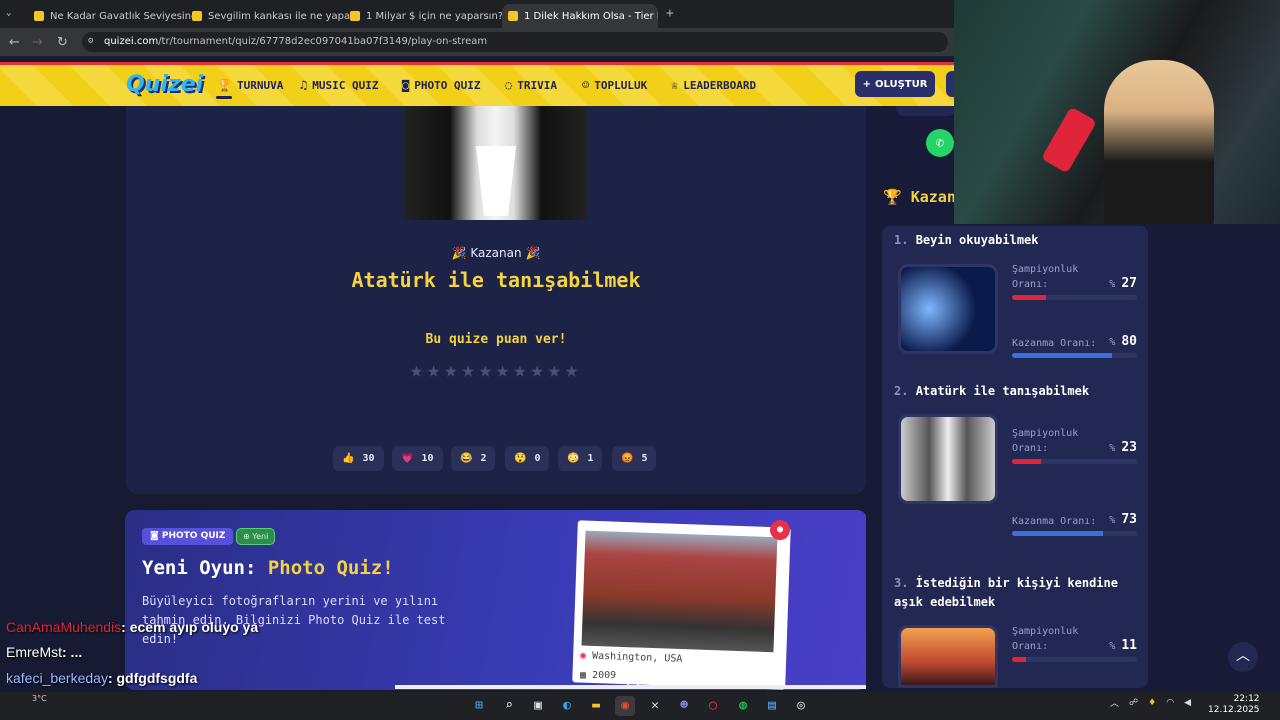 This screenshot has height=720, width=1280. I want to click on reaction-count: 2, so click(483, 458).